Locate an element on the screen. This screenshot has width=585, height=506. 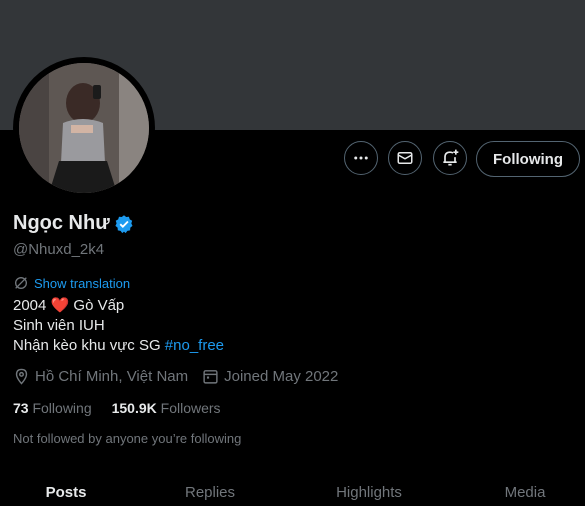
hashtag-link: #no_free is located at coordinates (194, 345).